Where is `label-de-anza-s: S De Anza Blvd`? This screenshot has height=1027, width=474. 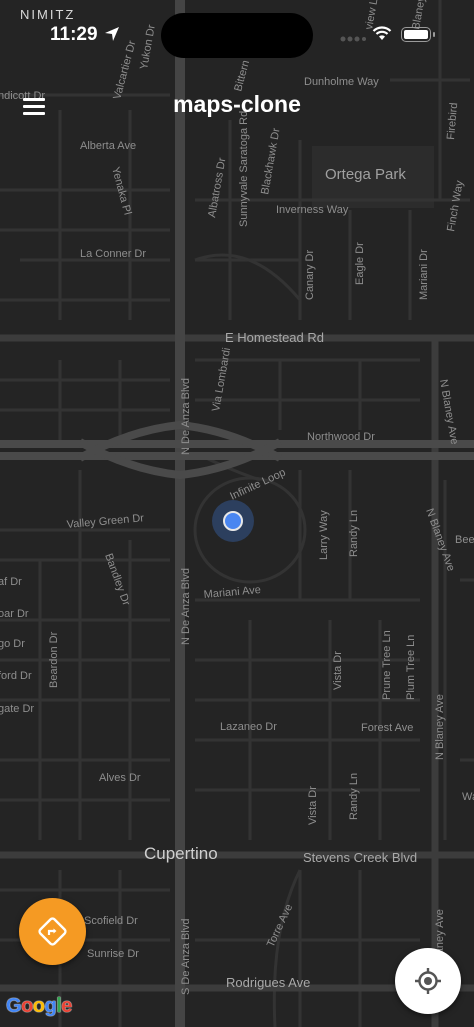
label-de-anza-s: S De Anza Blvd is located at coordinates (186, 957).